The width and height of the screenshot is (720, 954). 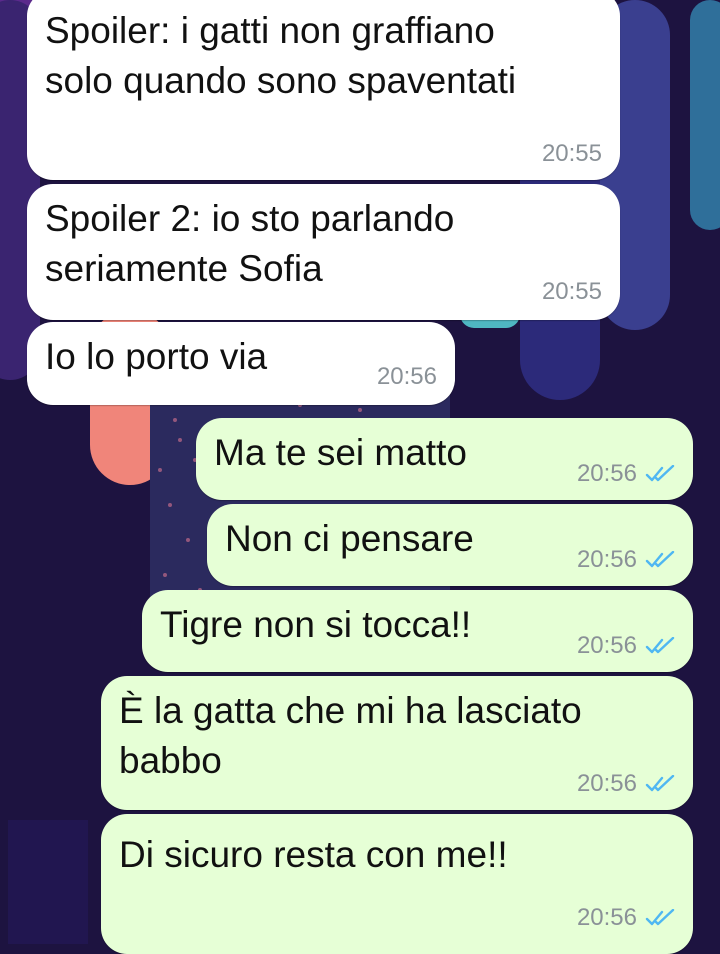 I want to click on message-bubble-outgoing: Tigre non si tocca!! 20:56, so click(x=417, y=631).